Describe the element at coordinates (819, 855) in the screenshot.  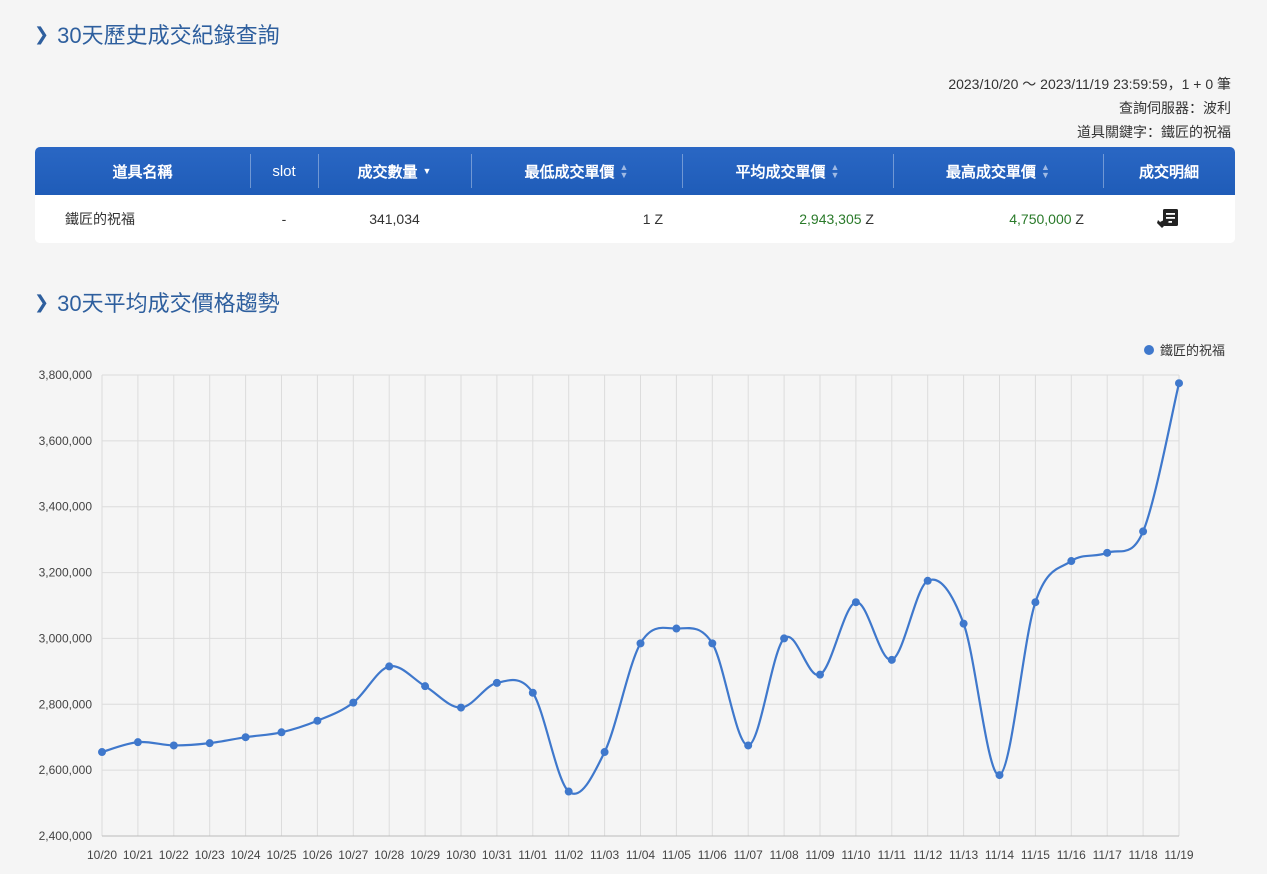
I see `x-tick-label: 11/09` at that location.